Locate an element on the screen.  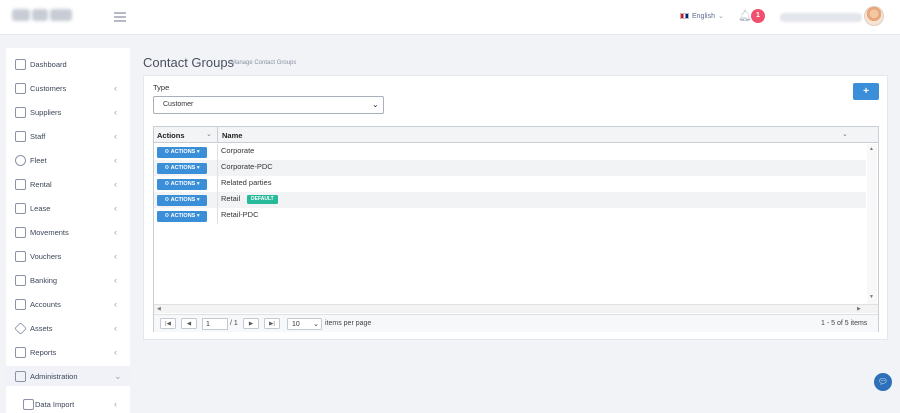
group-name: Related parties is located at coordinates (246, 182).